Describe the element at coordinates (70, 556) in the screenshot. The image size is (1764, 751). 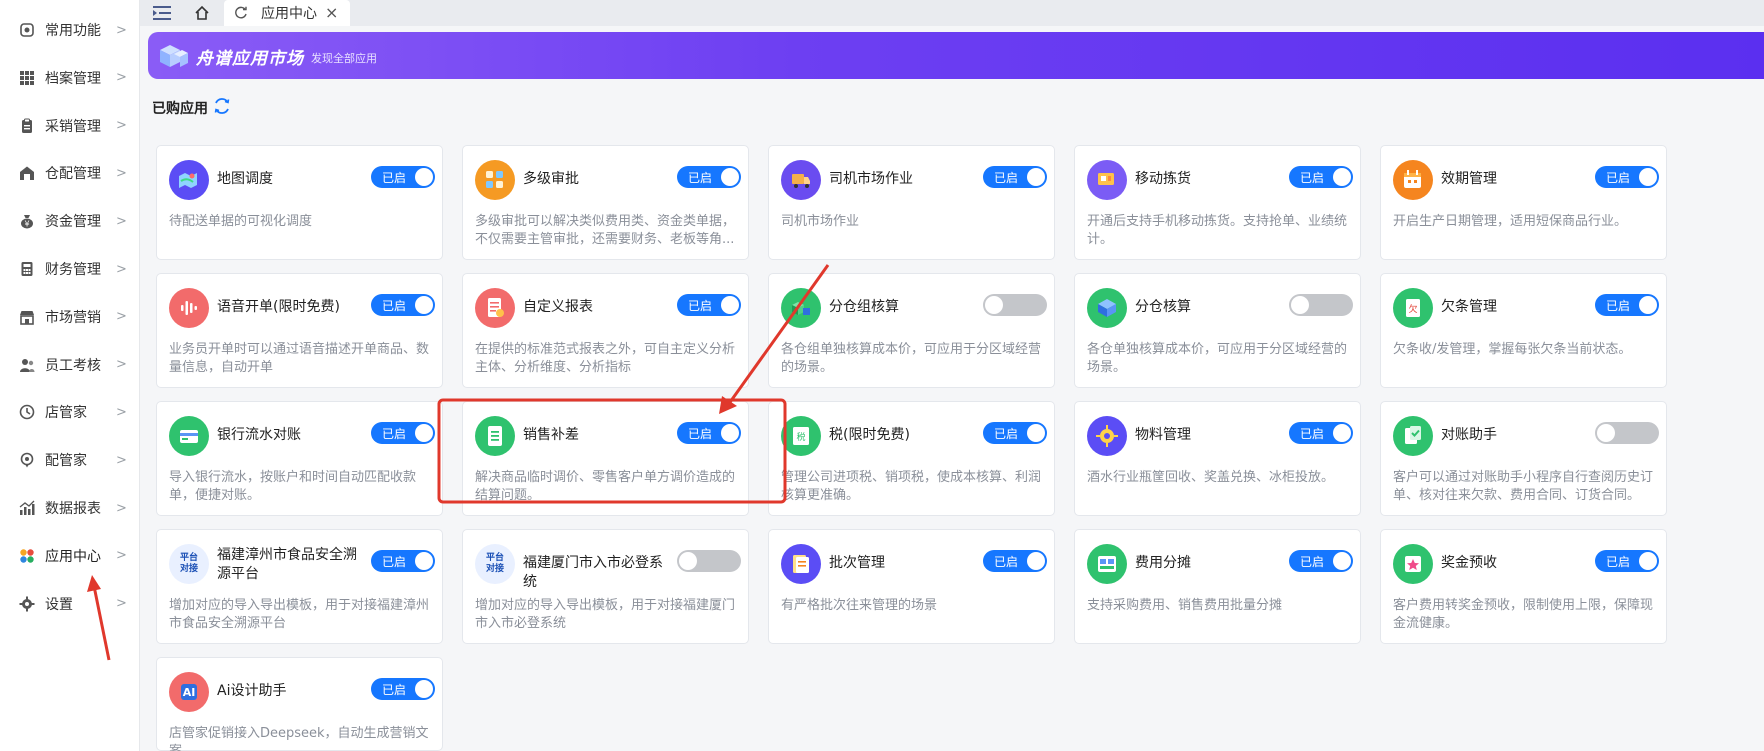
I see `sidebar-item-apps: 应用中心 >` at that location.